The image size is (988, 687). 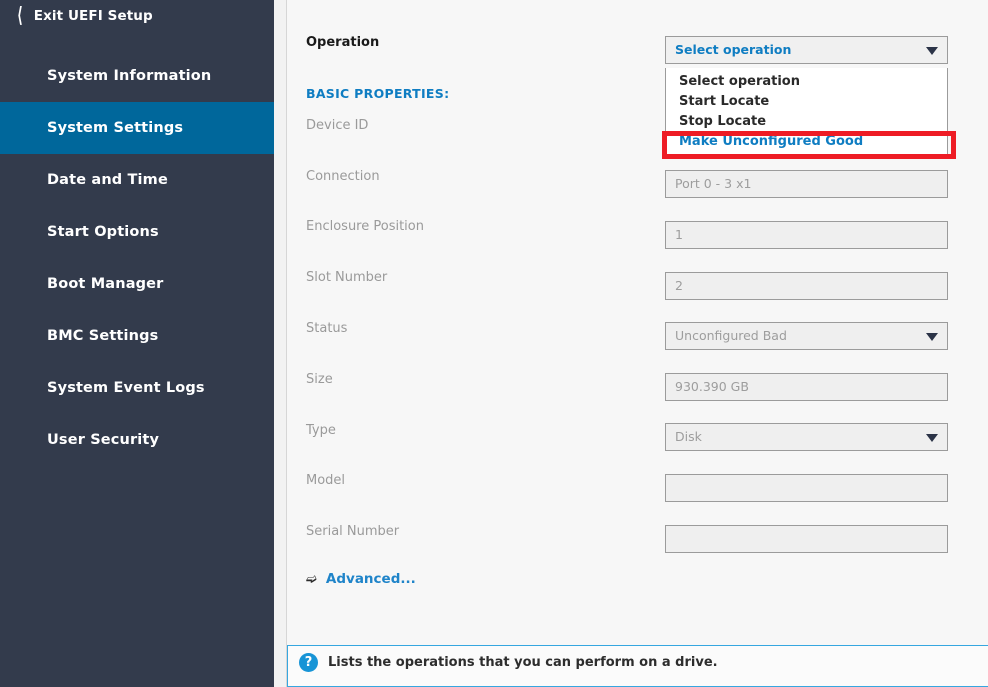 I want to click on type-label: Type, so click(x=321, y=430).